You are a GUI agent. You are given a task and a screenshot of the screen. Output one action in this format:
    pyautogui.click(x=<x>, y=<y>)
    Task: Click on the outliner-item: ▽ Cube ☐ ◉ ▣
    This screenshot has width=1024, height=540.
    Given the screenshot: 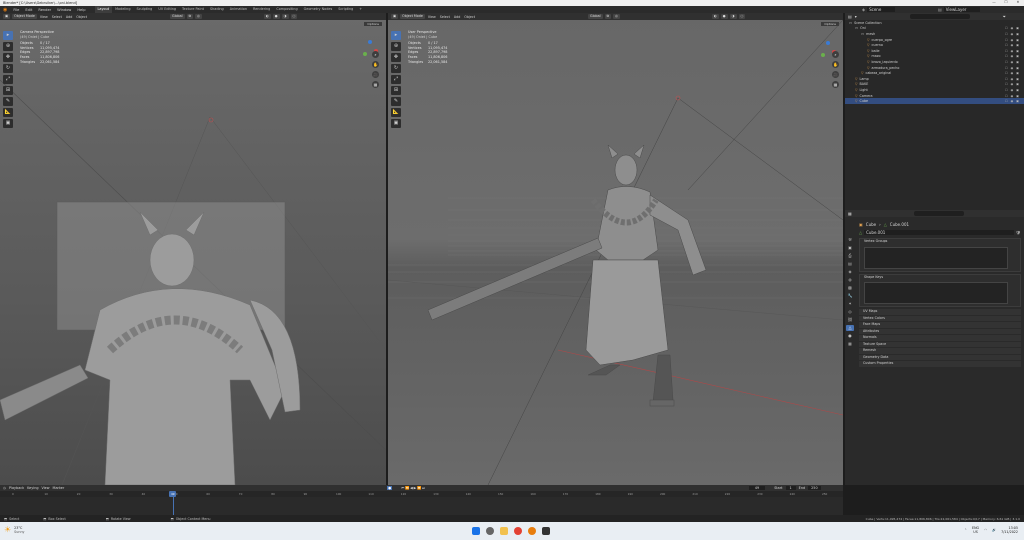 What is the action you would take?
    pyautogui.click(x=934, y=101)
    